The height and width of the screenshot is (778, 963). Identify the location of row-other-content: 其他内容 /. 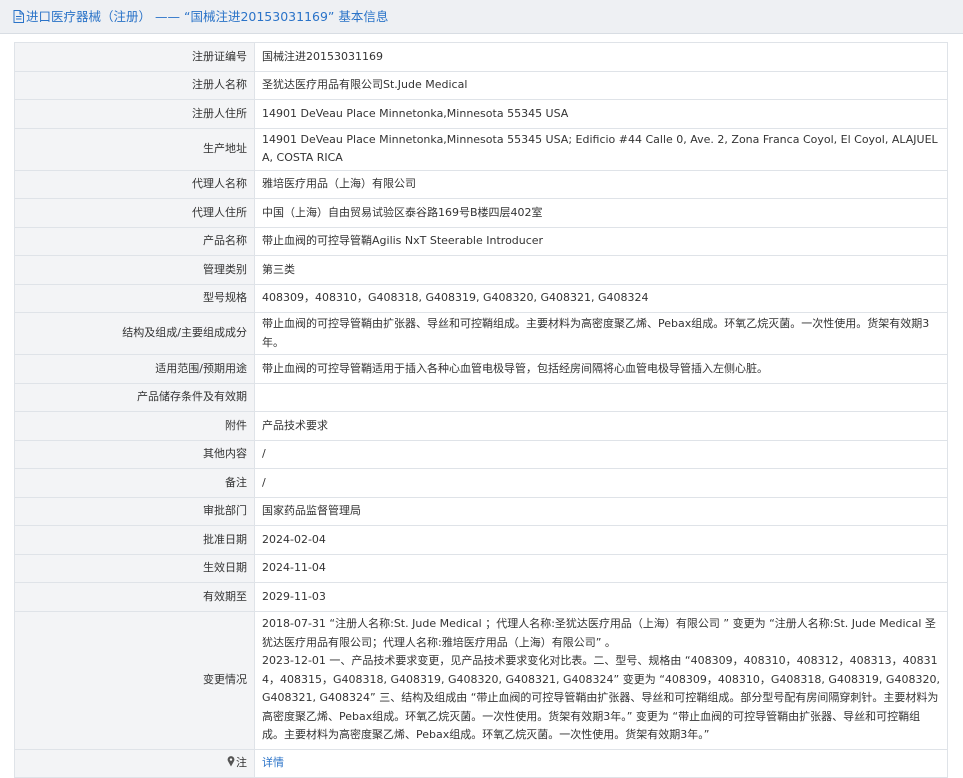
(481, 454).